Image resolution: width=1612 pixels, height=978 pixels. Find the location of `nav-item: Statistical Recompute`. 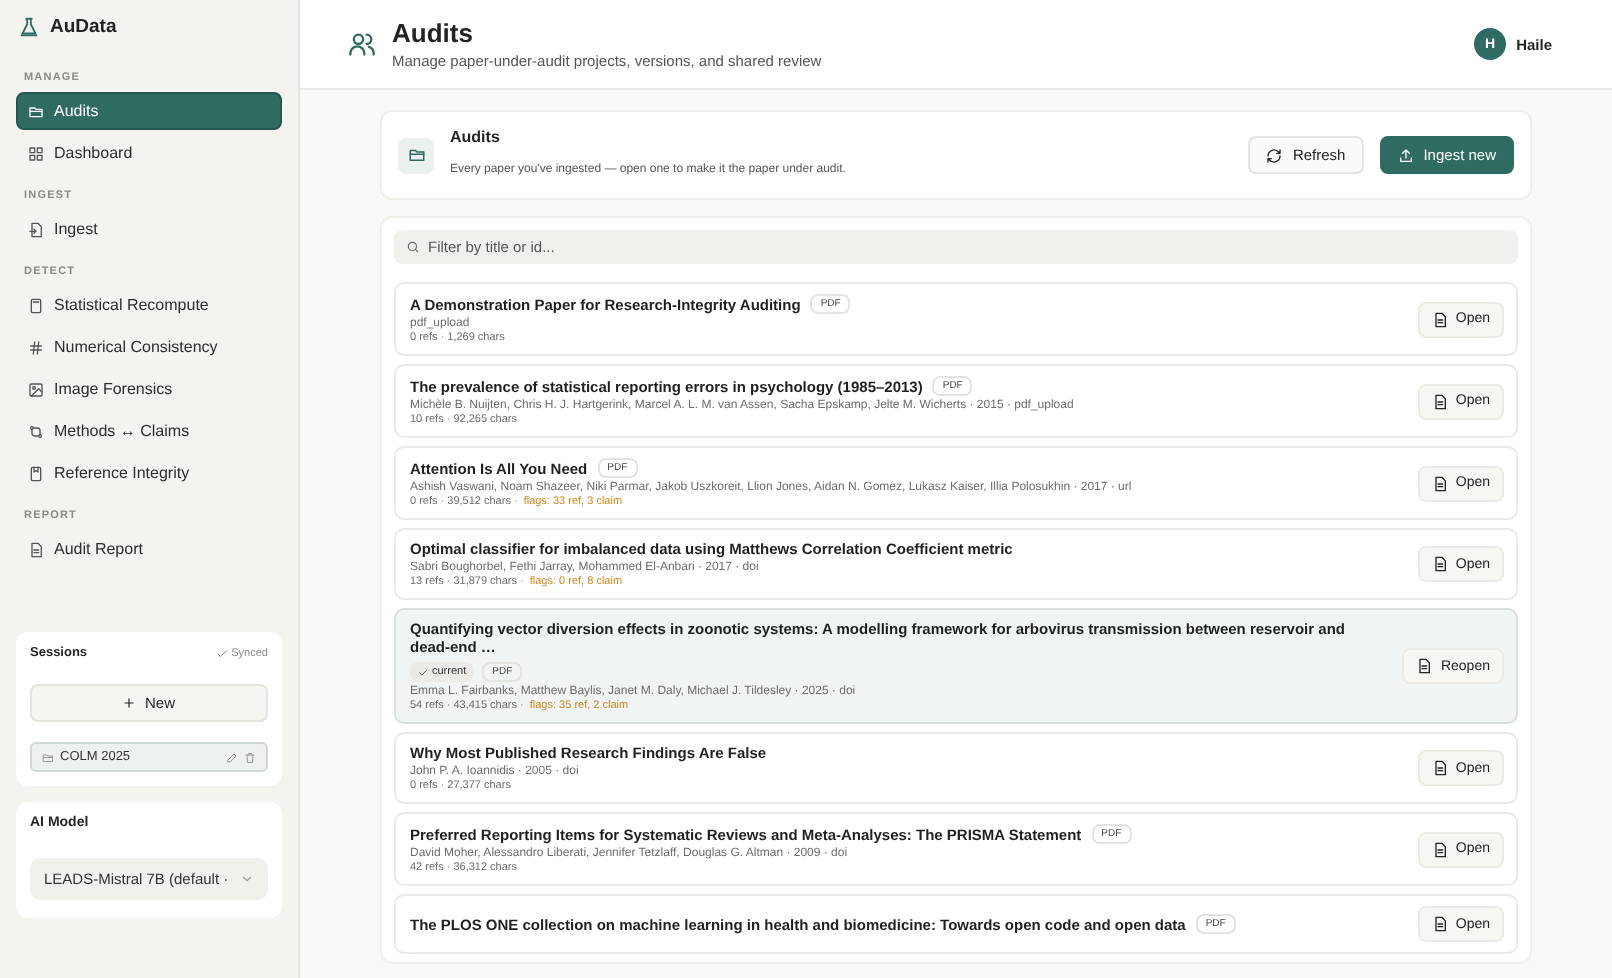

nav-item: Statistical Recompute is located at coordinates (149, 305).